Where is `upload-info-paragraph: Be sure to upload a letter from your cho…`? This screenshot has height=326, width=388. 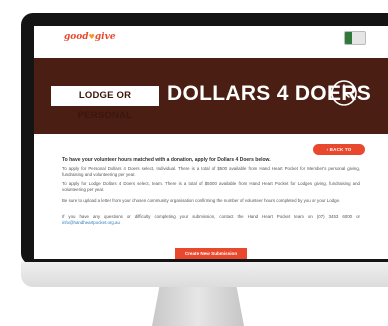
upload-info-paragraph: Be sure to upload a letter from your cho… is located at coordinates (201, 200).